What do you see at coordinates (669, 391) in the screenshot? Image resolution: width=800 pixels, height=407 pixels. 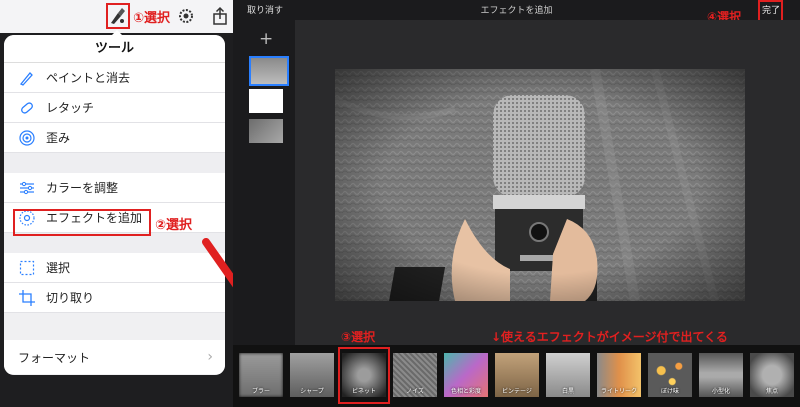 I see `effect-label: ぼけ味` at bounding box center [669, 391].